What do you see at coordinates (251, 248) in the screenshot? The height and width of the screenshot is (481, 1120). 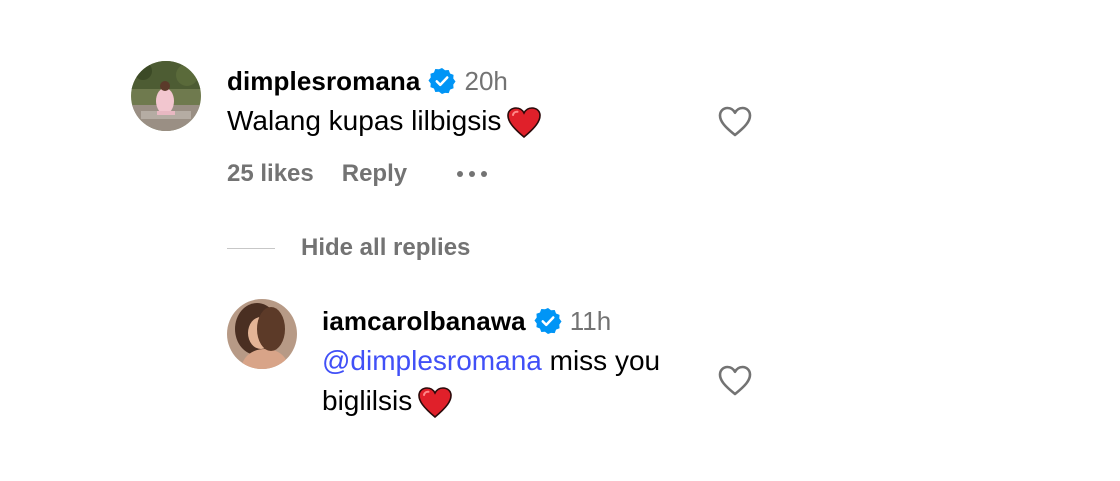 I see `divider-line` at bounding box center [251, 248].